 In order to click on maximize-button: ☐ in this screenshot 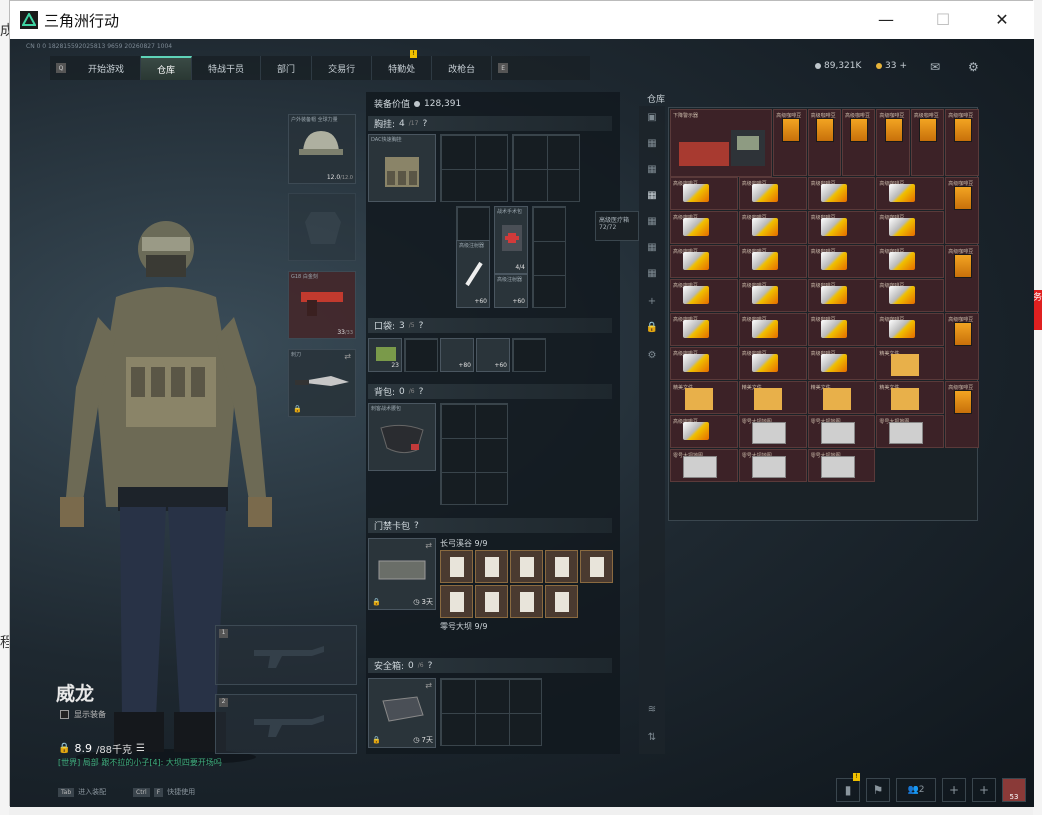, I will do `click(943, 19)`.